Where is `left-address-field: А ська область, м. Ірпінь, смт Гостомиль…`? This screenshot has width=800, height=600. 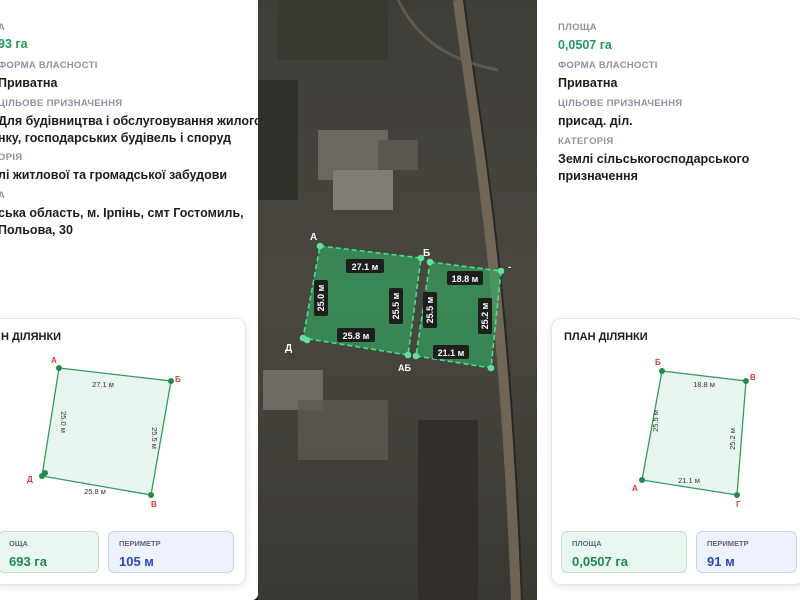 left-address-field: А ська область, м. Ірпінь, смт Гостомиль… is located at coordinates (122, 214).